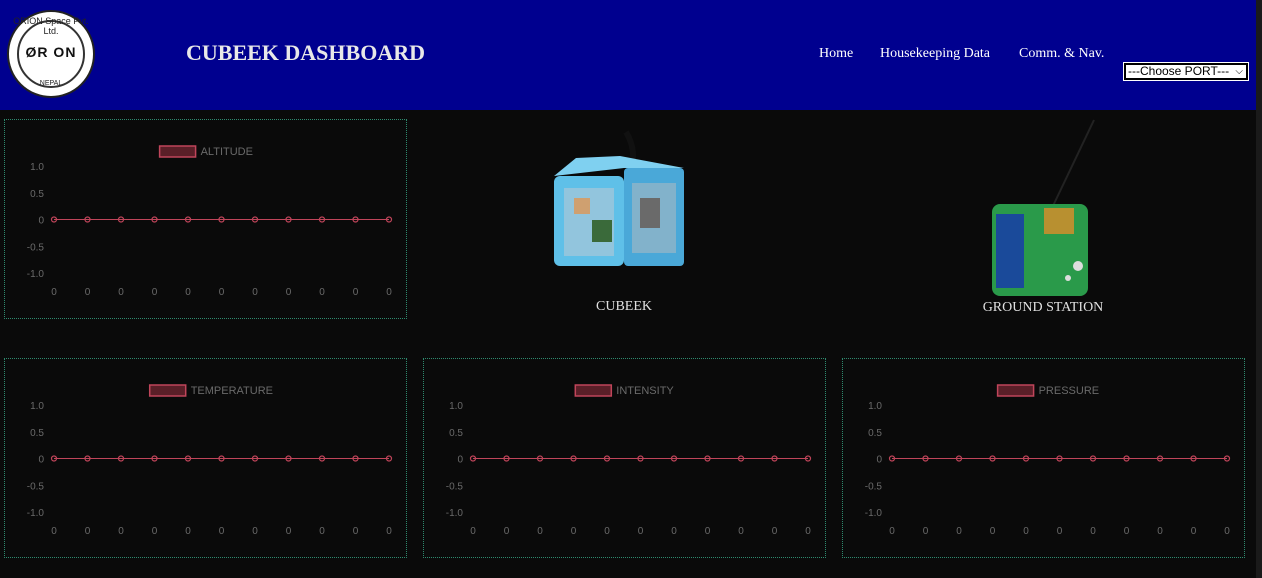  I want to click on legend-label: PRESSURE, so click(1069, 391).